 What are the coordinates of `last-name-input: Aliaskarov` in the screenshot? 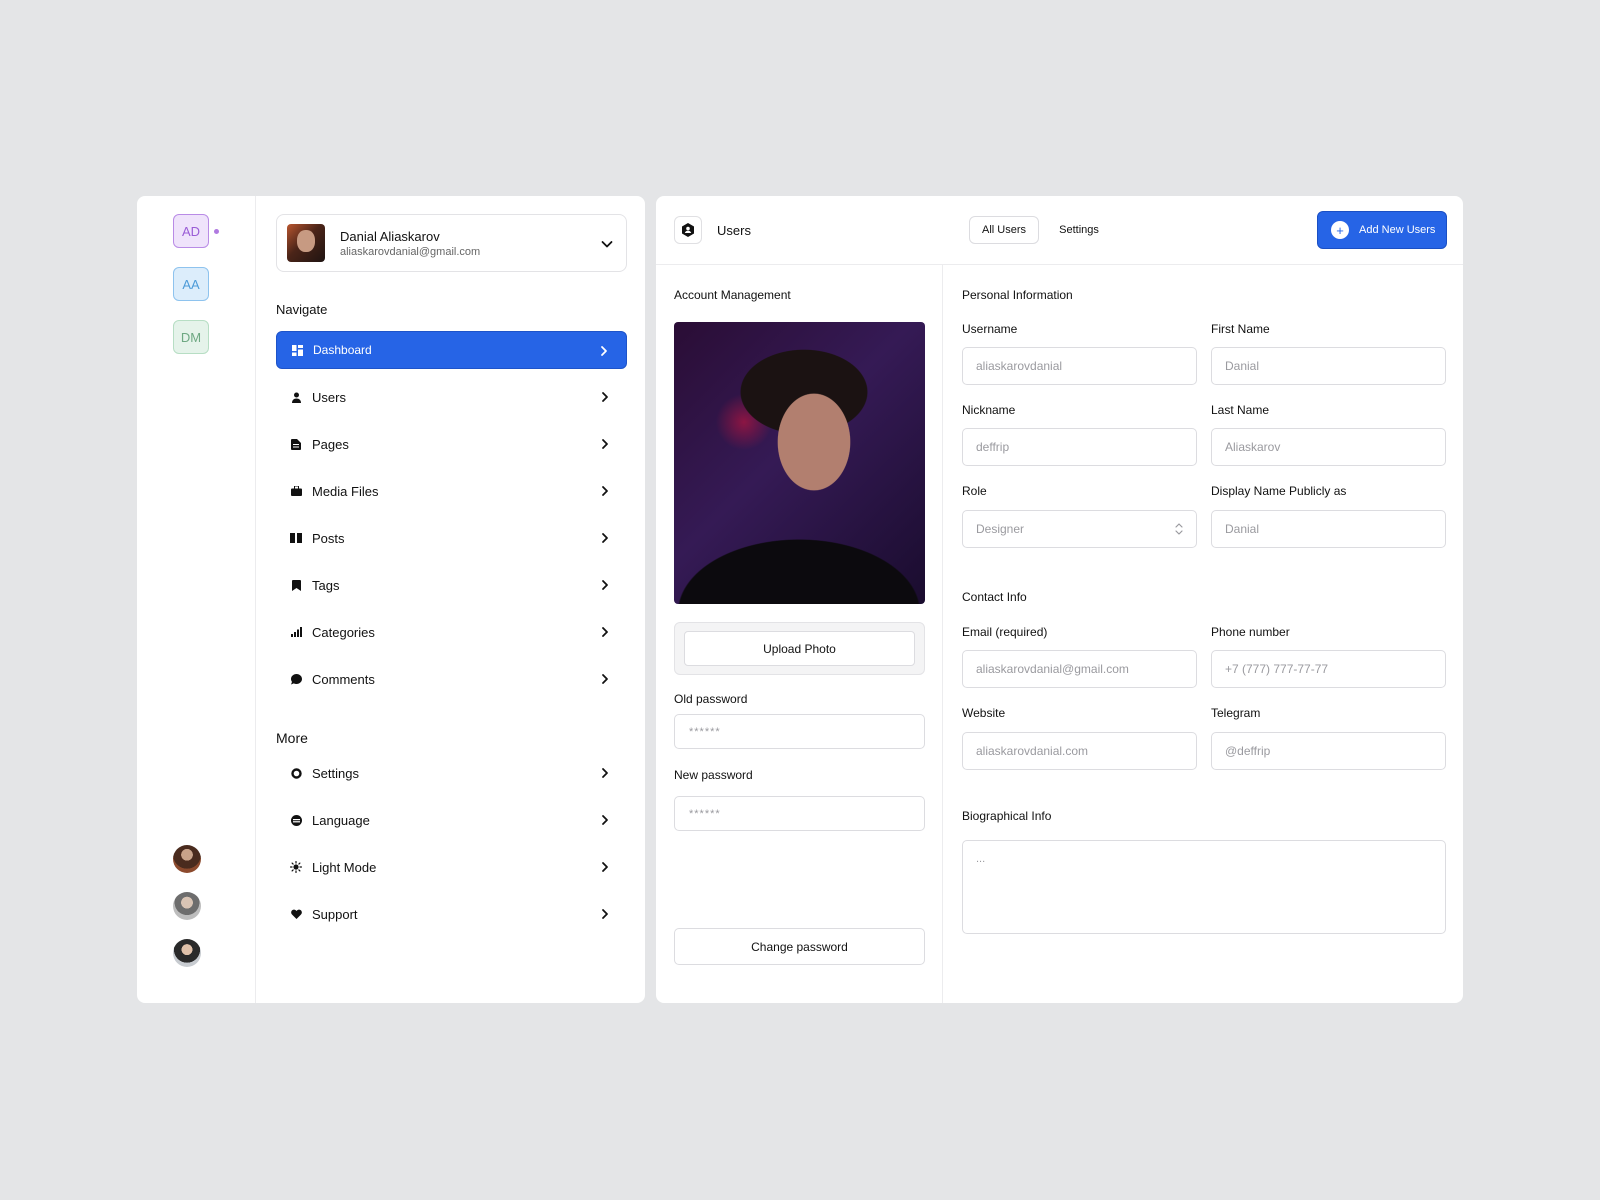 It's located at (1328, 447).